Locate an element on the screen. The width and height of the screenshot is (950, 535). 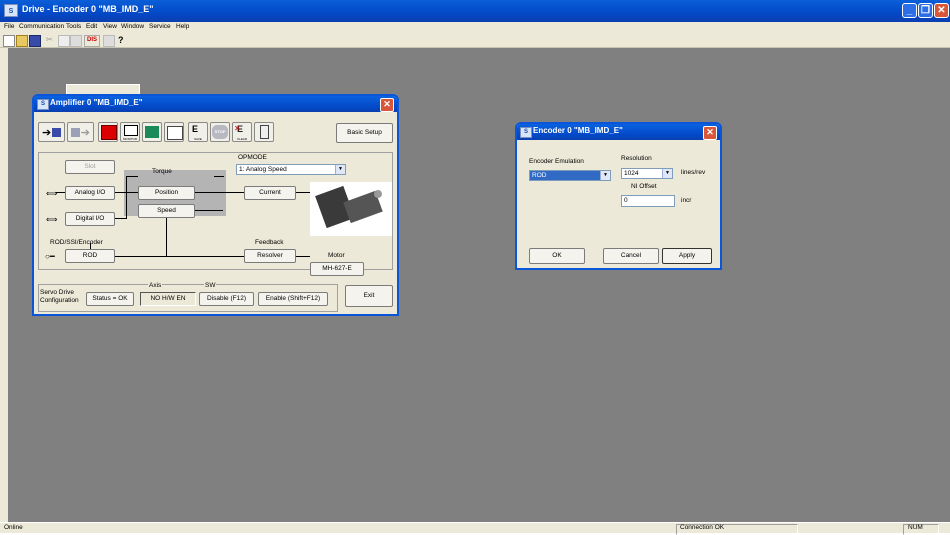
monitor-icon: MONITOR is located at coordinates (130, 132).